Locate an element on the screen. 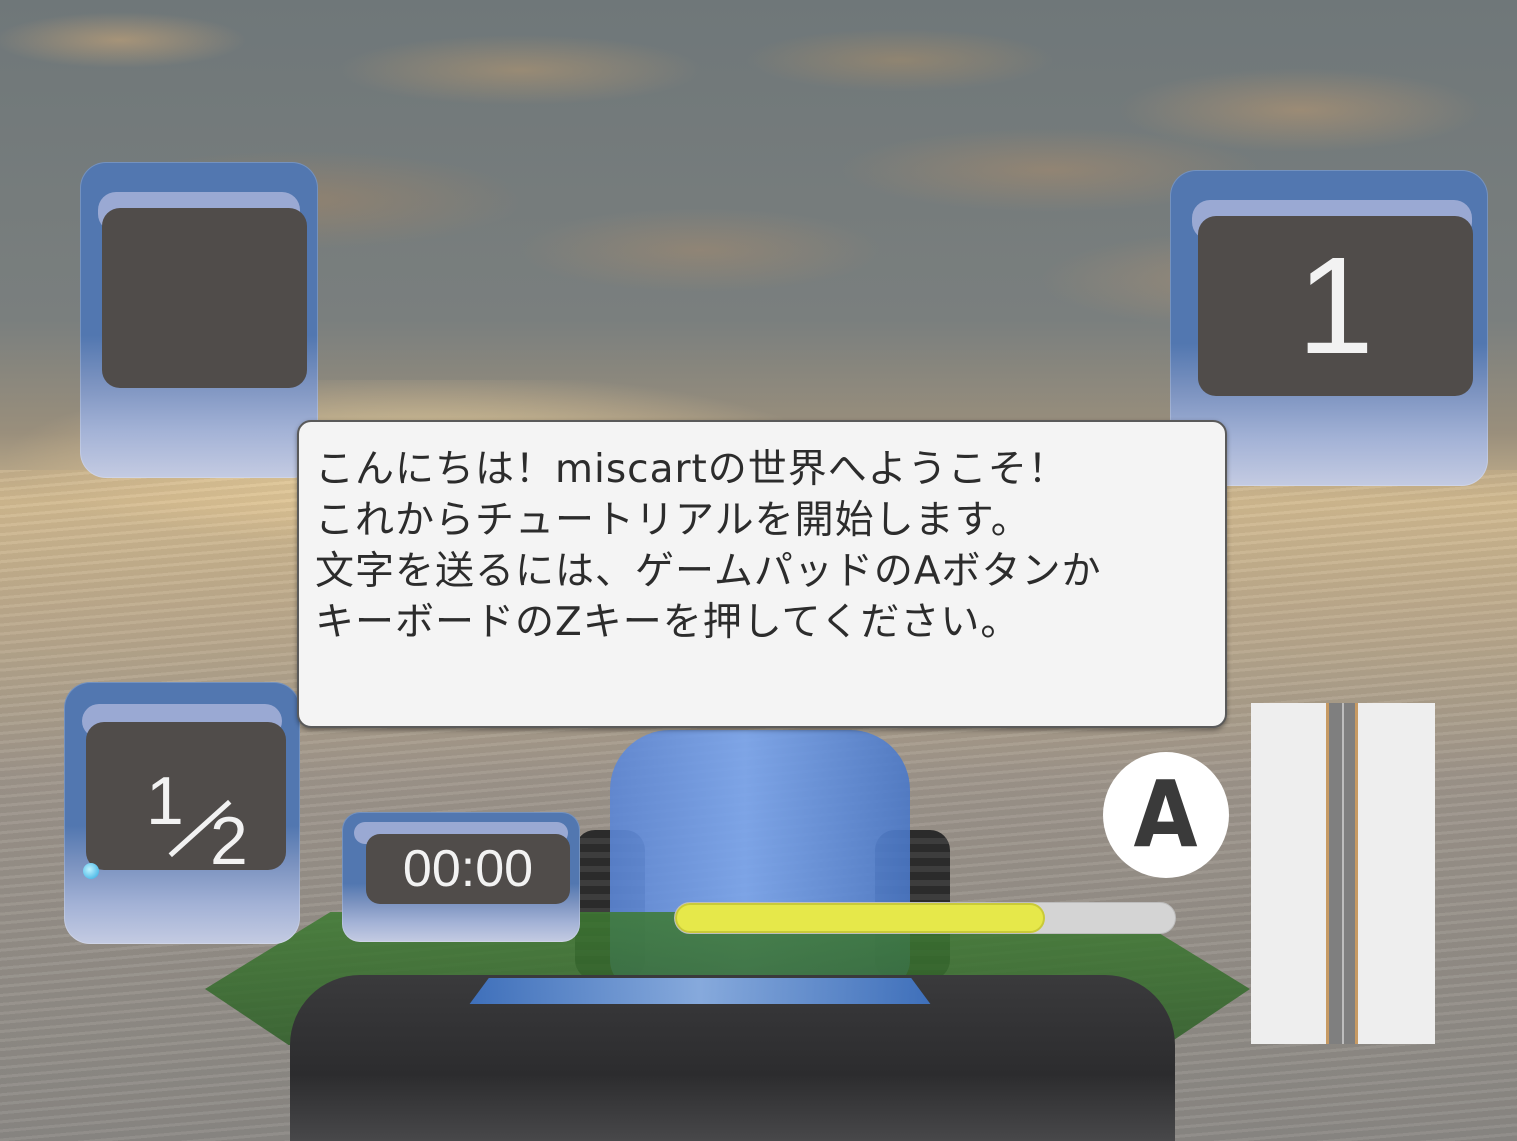  a-button-icon: A is located at coordinates (1166, 815).